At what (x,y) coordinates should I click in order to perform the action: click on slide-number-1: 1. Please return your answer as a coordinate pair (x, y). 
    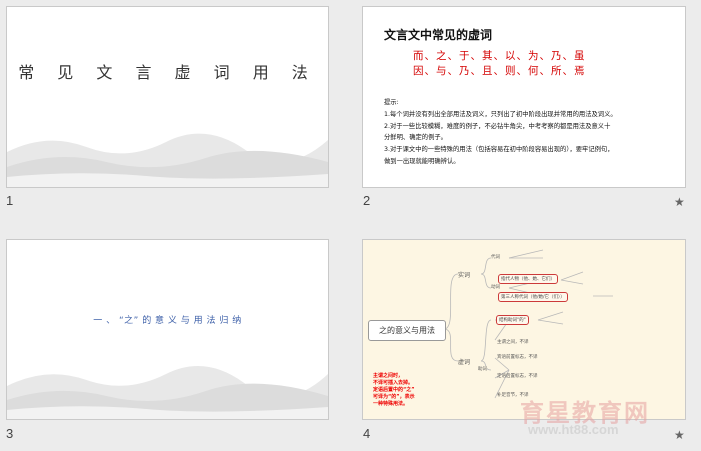
    Looking at the image, I should click on (10, 200).